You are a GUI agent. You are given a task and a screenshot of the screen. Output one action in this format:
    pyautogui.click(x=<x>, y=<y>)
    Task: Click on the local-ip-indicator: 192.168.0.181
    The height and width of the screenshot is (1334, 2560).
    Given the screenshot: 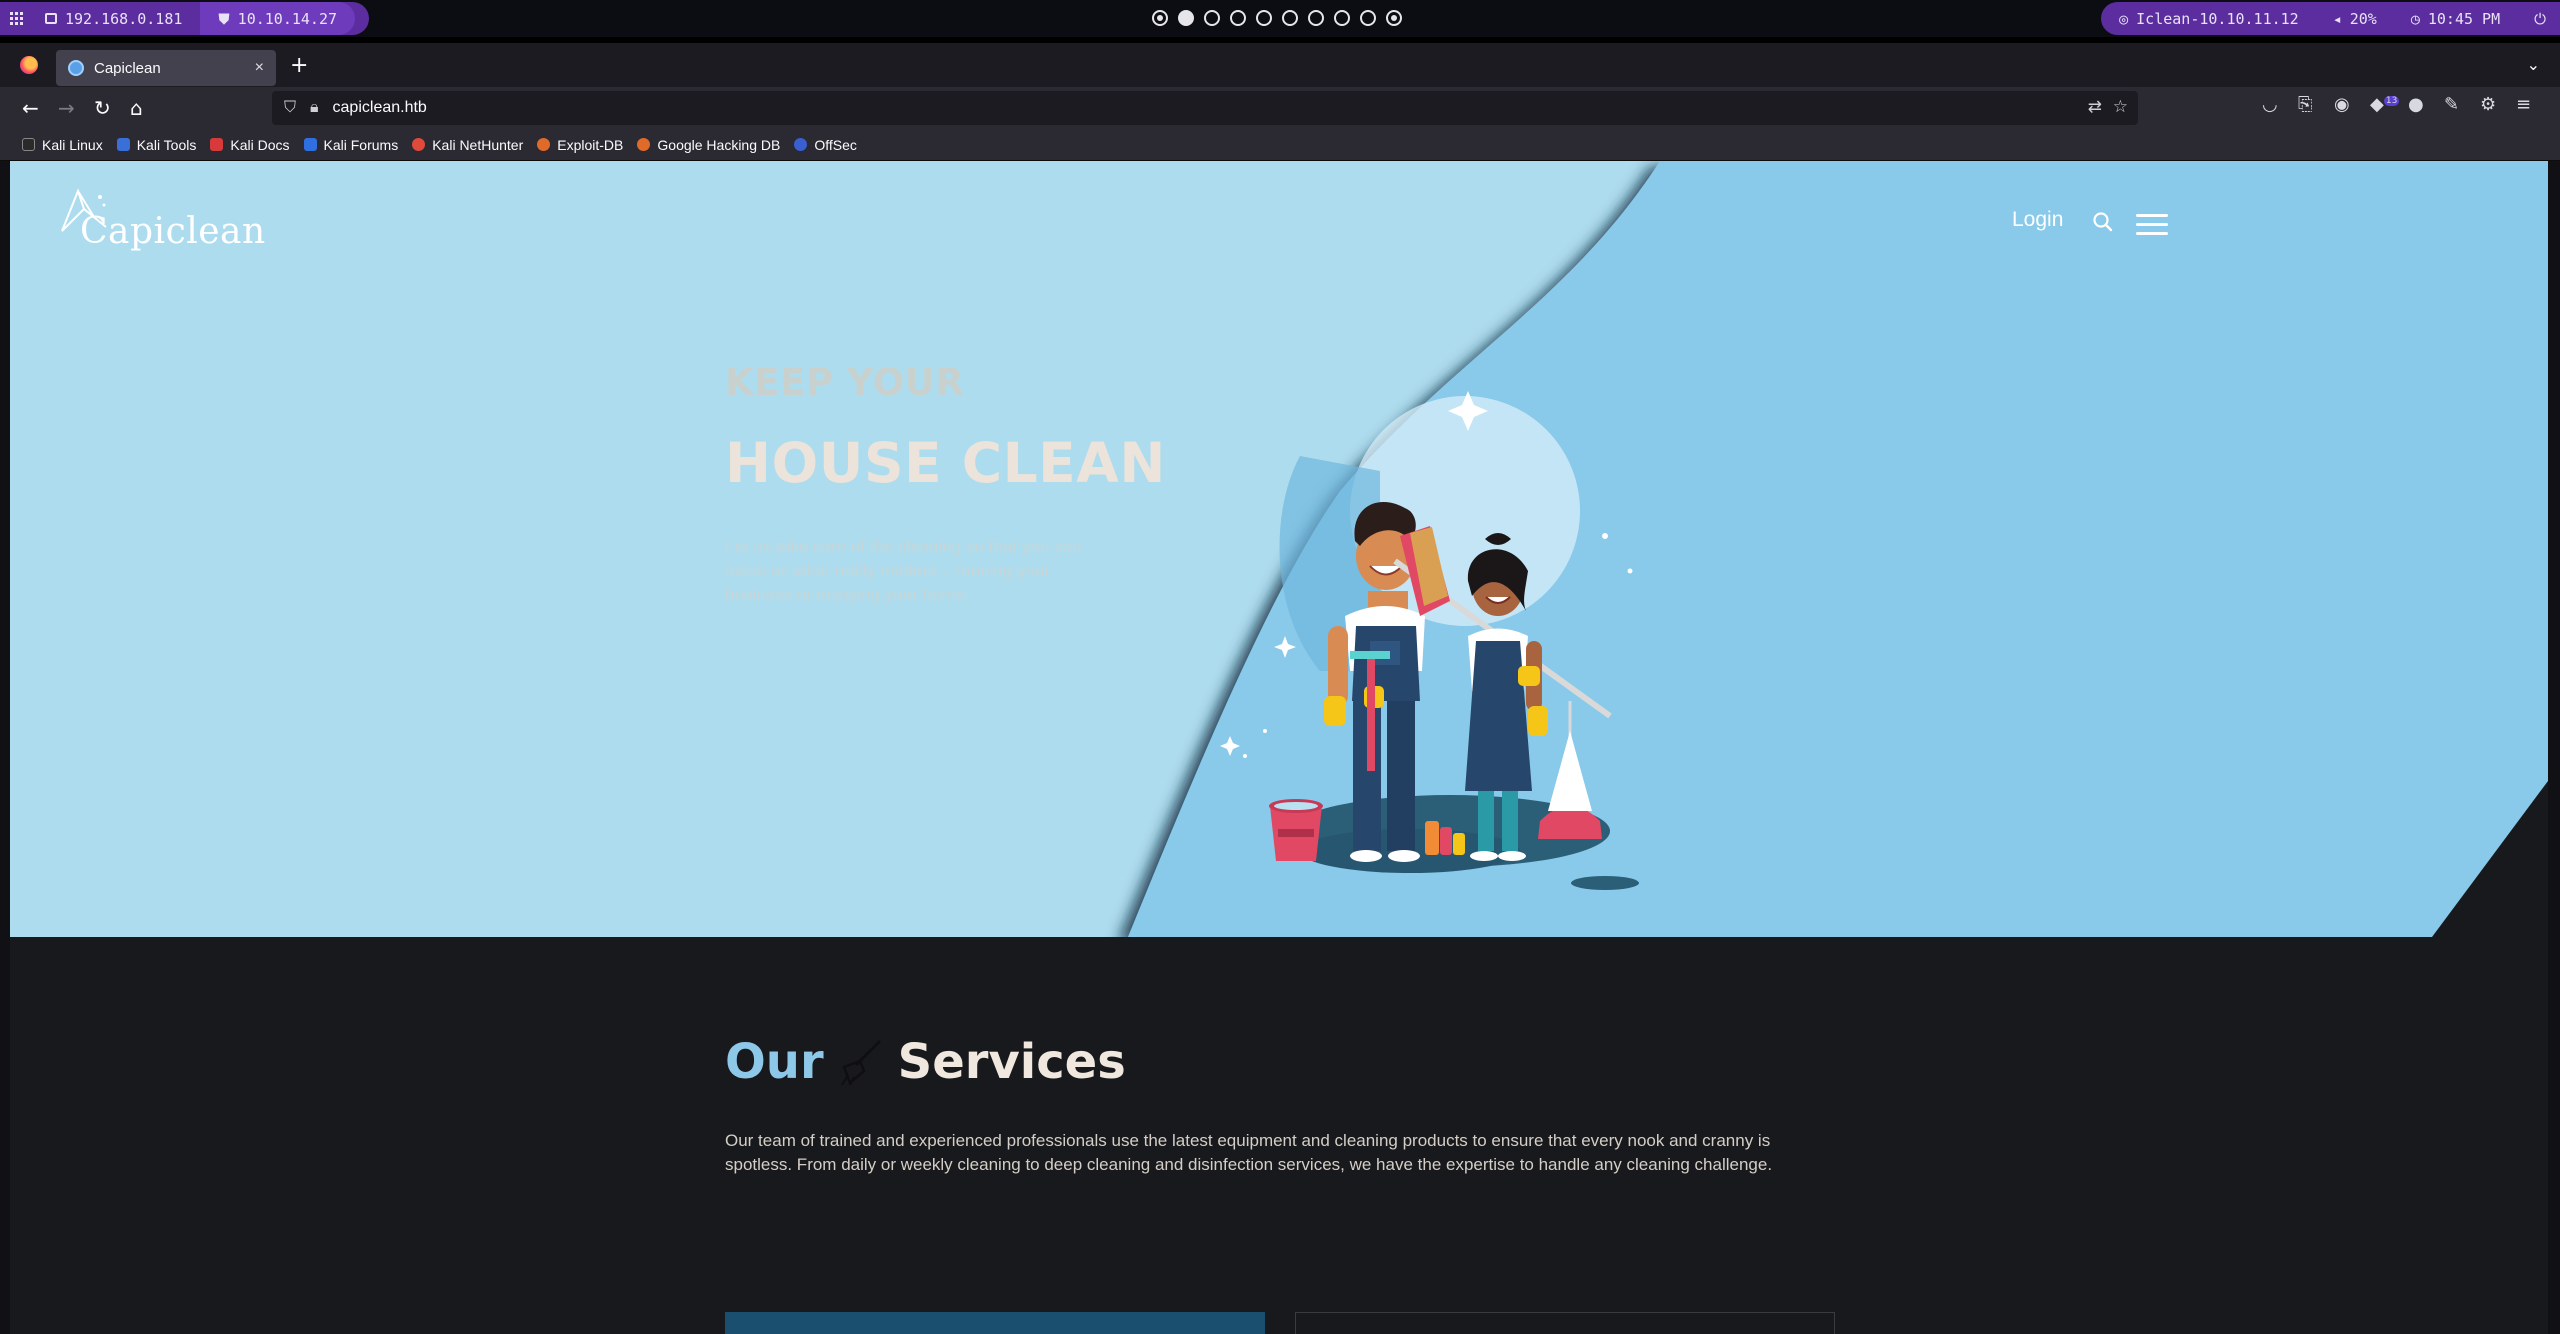 What is the action you would take?
    pyautogui.click(x=105, y=18)
    